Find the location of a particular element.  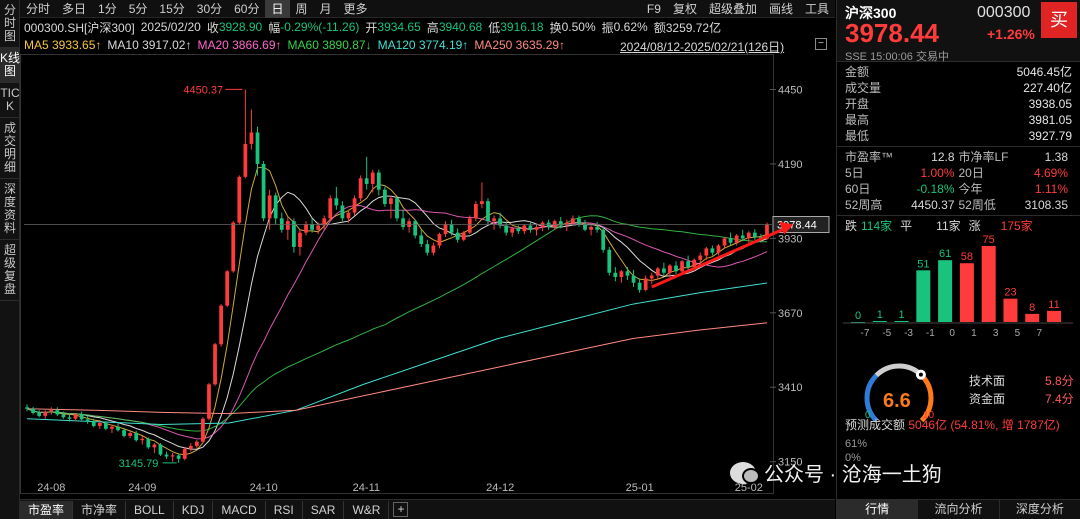

indicator-tab-7: W&R is located at coordinates (367, 509).